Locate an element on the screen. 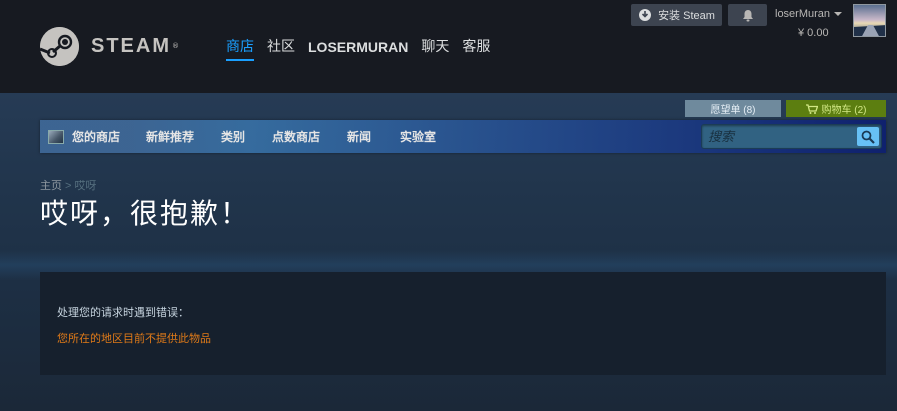  search-box is located at coordinates (791, 136).